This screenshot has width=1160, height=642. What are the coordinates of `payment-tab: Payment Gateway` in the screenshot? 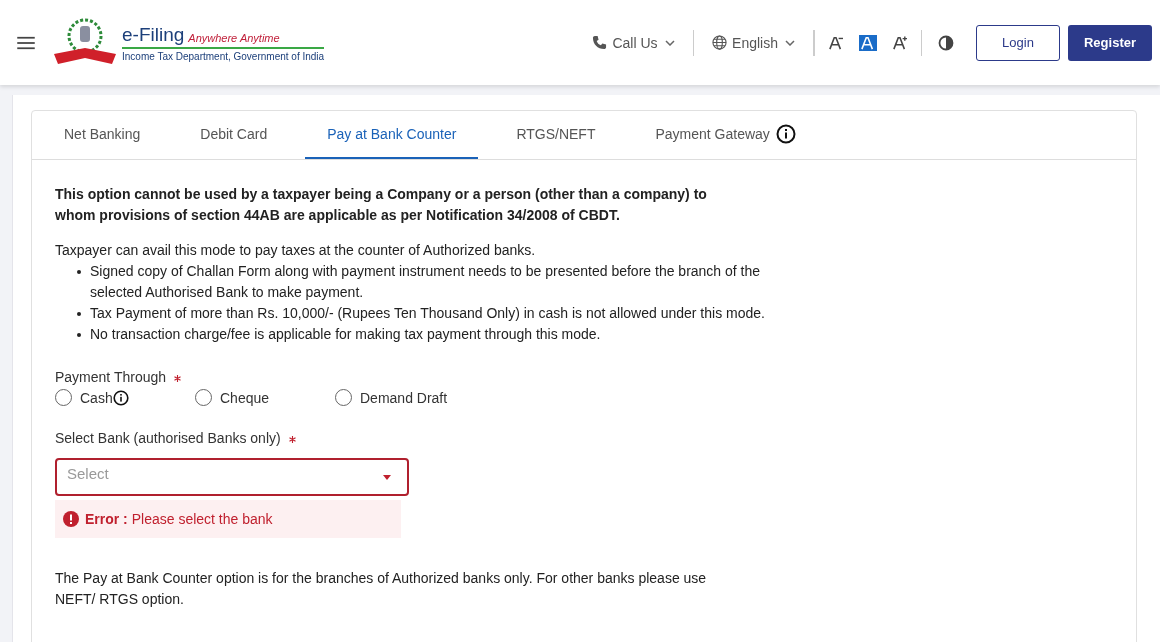 It's located at (725, 135).